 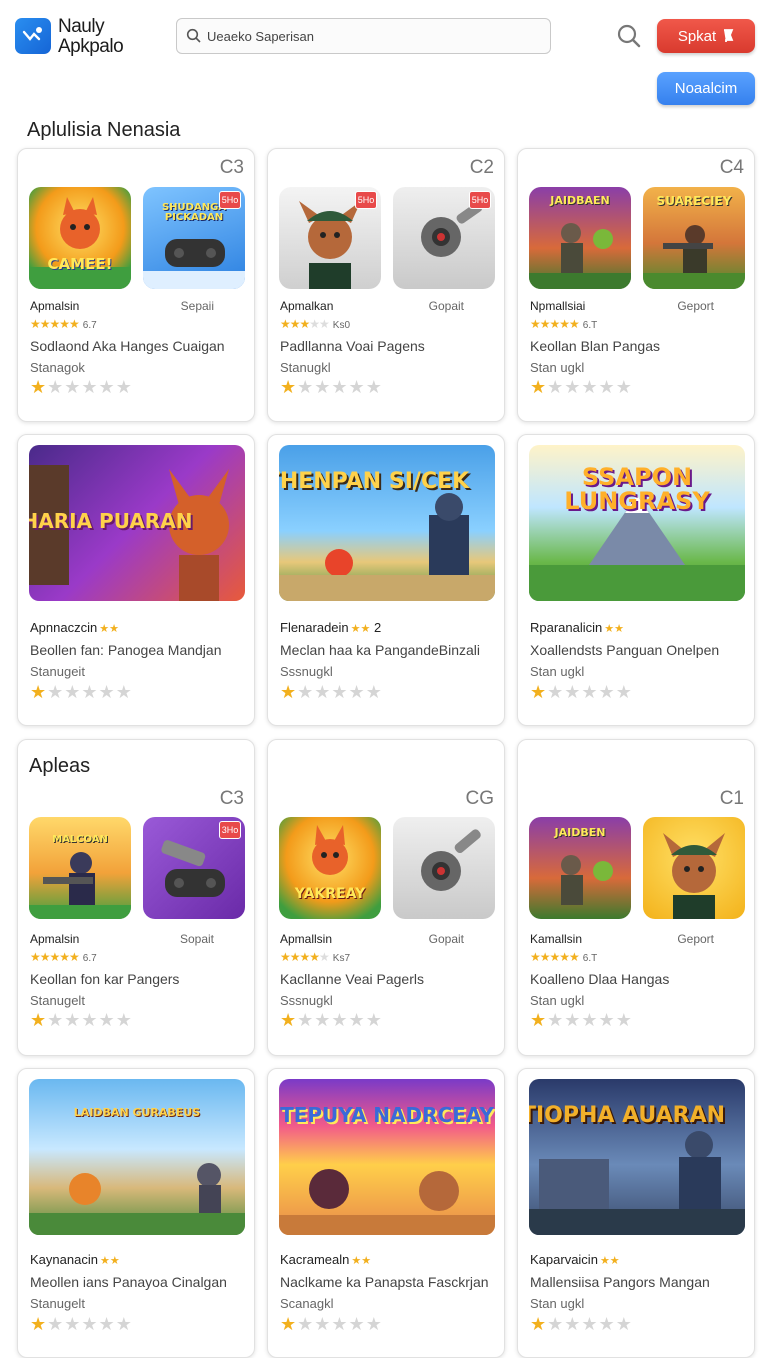 I want to click on spkat-button: Spkat, so click(x=706, y=36).